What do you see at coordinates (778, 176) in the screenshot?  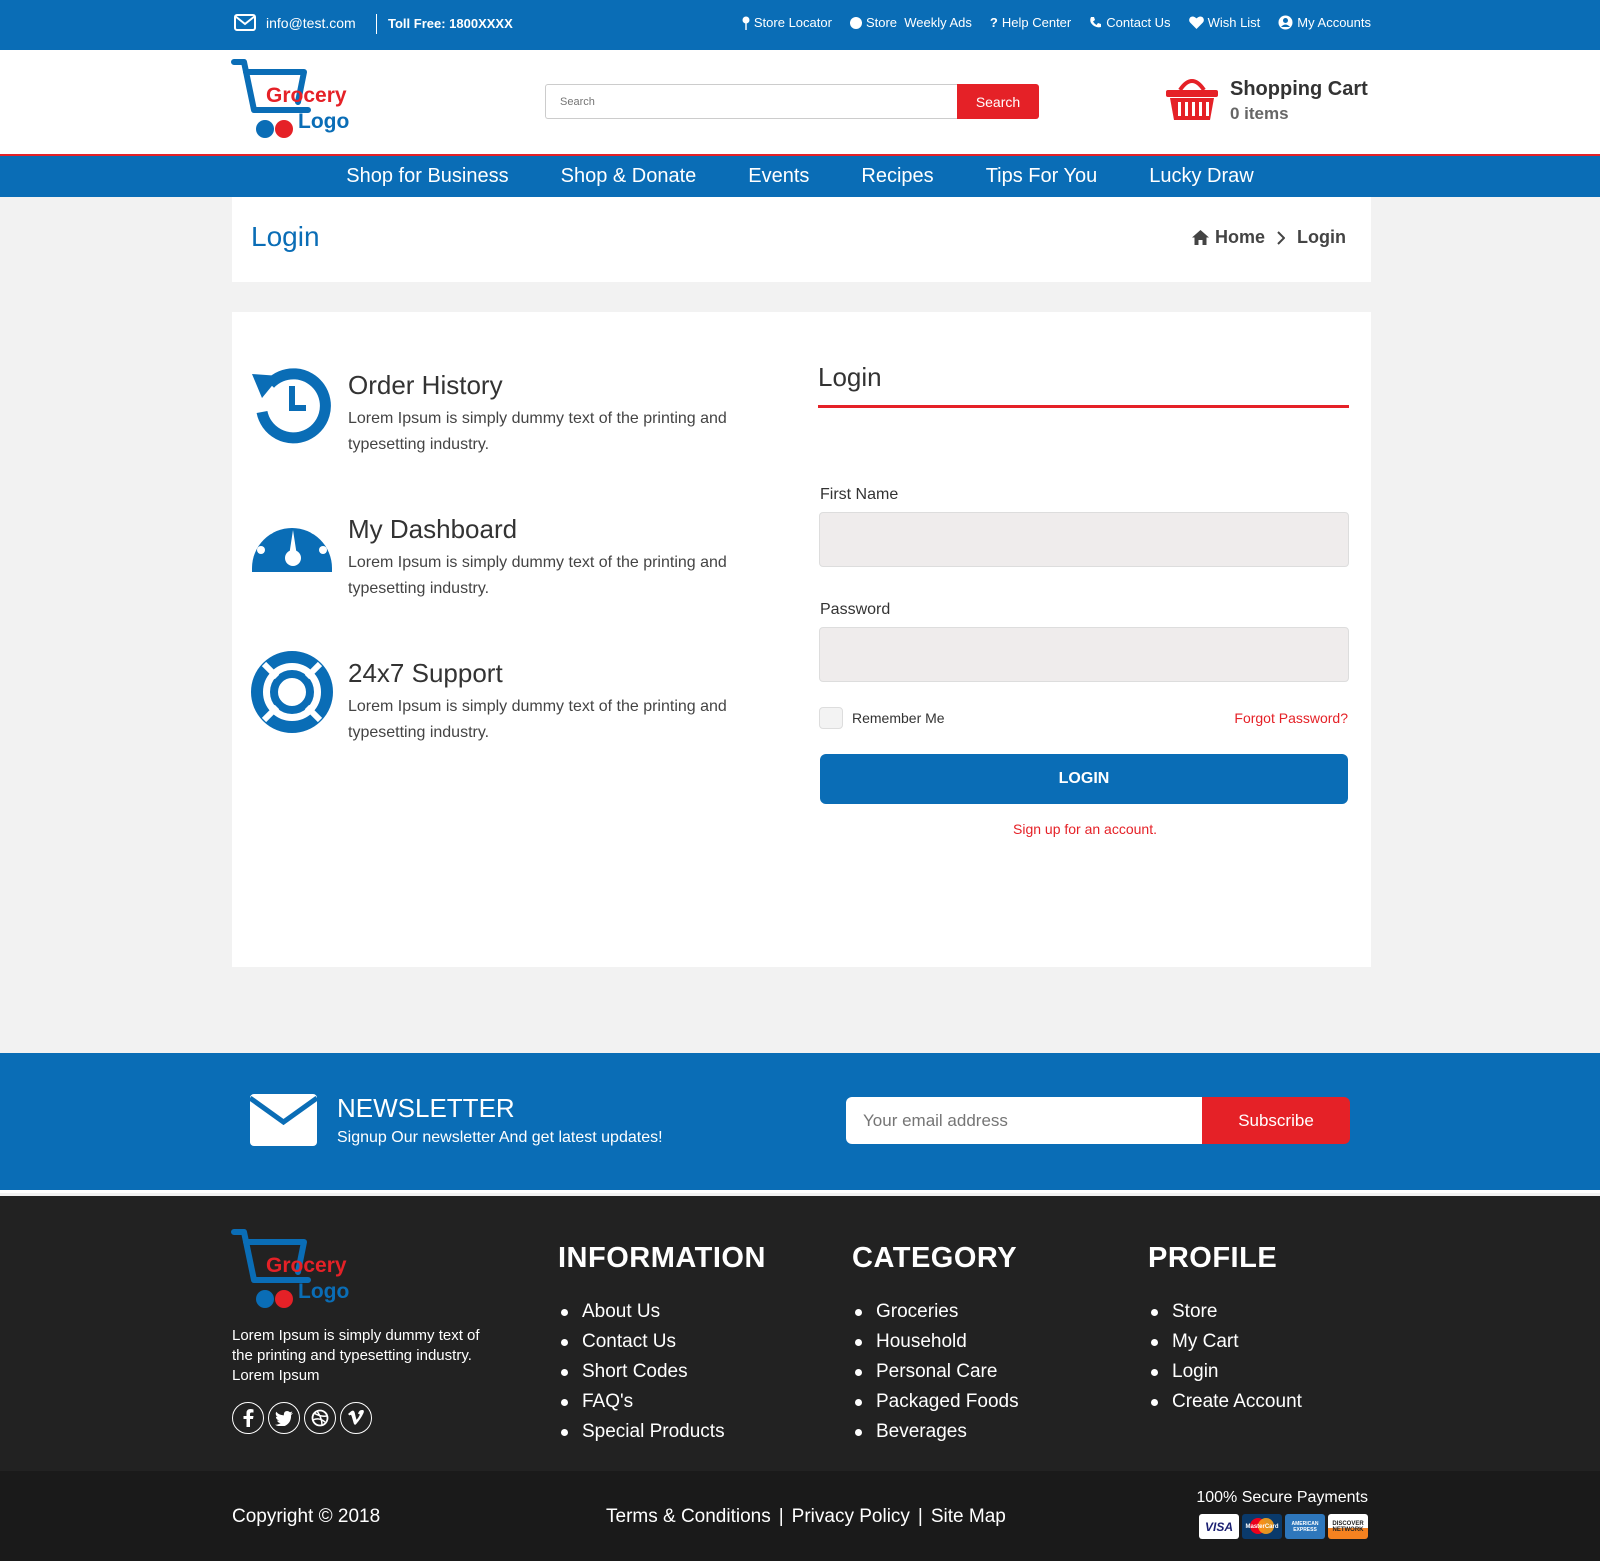 I see `nav-item-events: Events` at bounding box center [778, 176].